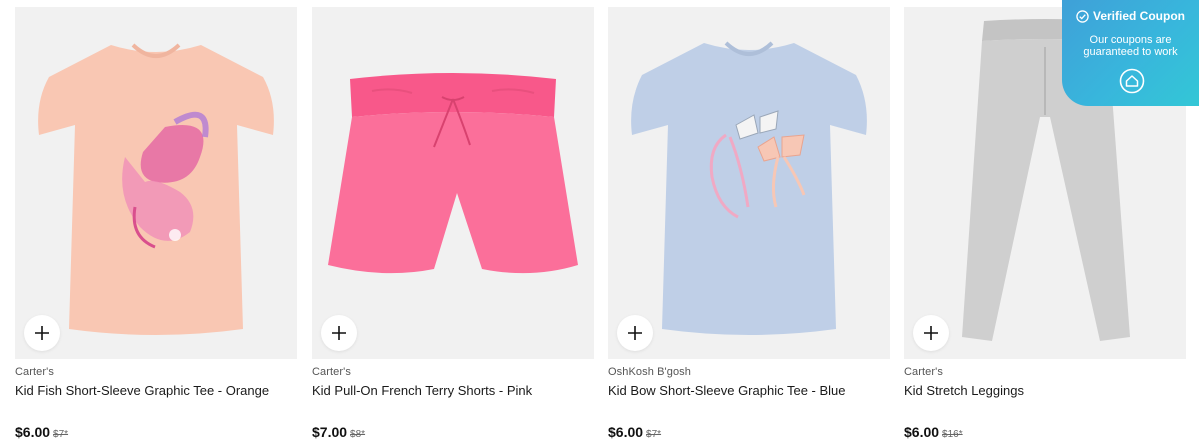 The height and width of the screenshot is (448, 1199). What do you see at coordinates (649, 372) in the screenshot?
I see `product-brand: OshKosh B'gosh` at bounding box center [649, 372].